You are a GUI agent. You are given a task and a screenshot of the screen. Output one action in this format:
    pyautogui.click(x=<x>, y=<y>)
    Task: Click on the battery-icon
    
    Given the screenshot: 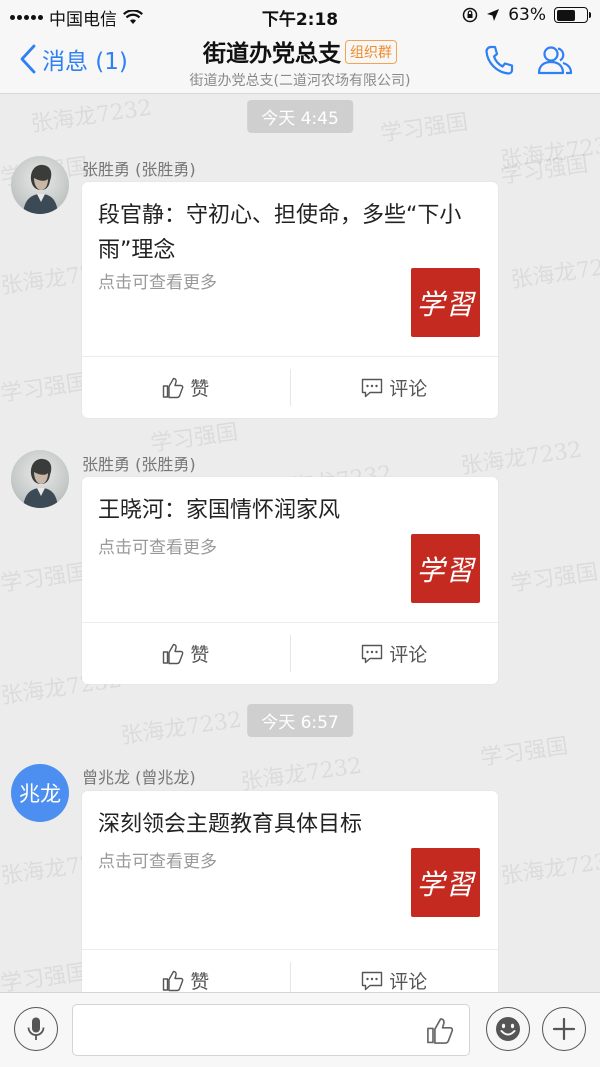 What is the action you would take?
    pyautogui.click(x=572, y=15)
    